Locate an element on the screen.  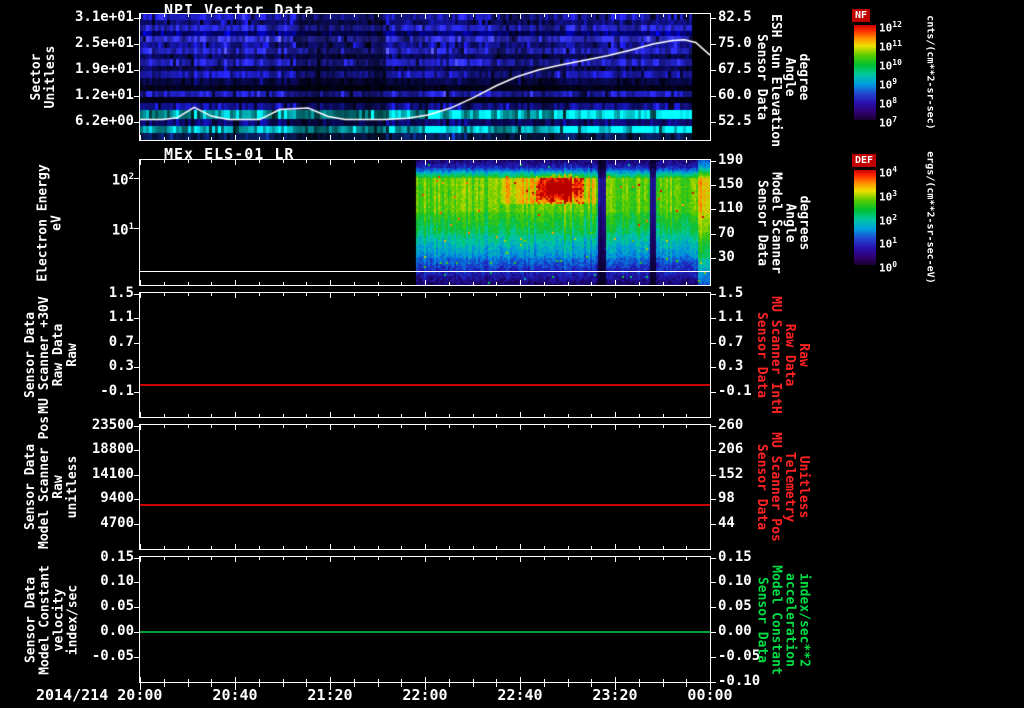
y-axis-title-right: Raw Raw Data MU Scanner IntH Sensor Data is located at coordinates (782, 355).